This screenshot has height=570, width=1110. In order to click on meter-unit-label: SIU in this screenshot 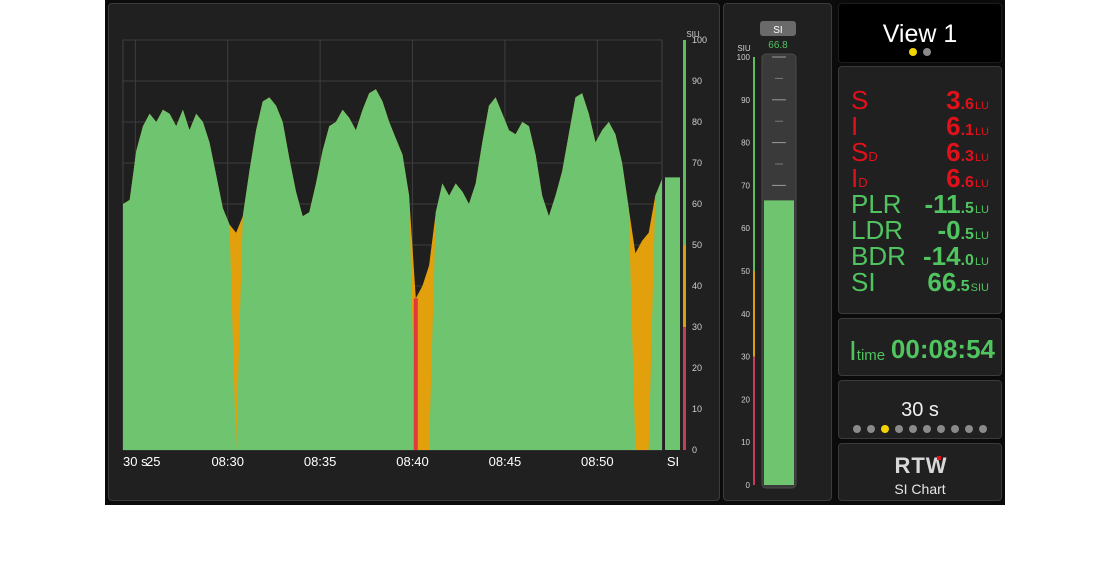, I will do `click(744, 48)`.